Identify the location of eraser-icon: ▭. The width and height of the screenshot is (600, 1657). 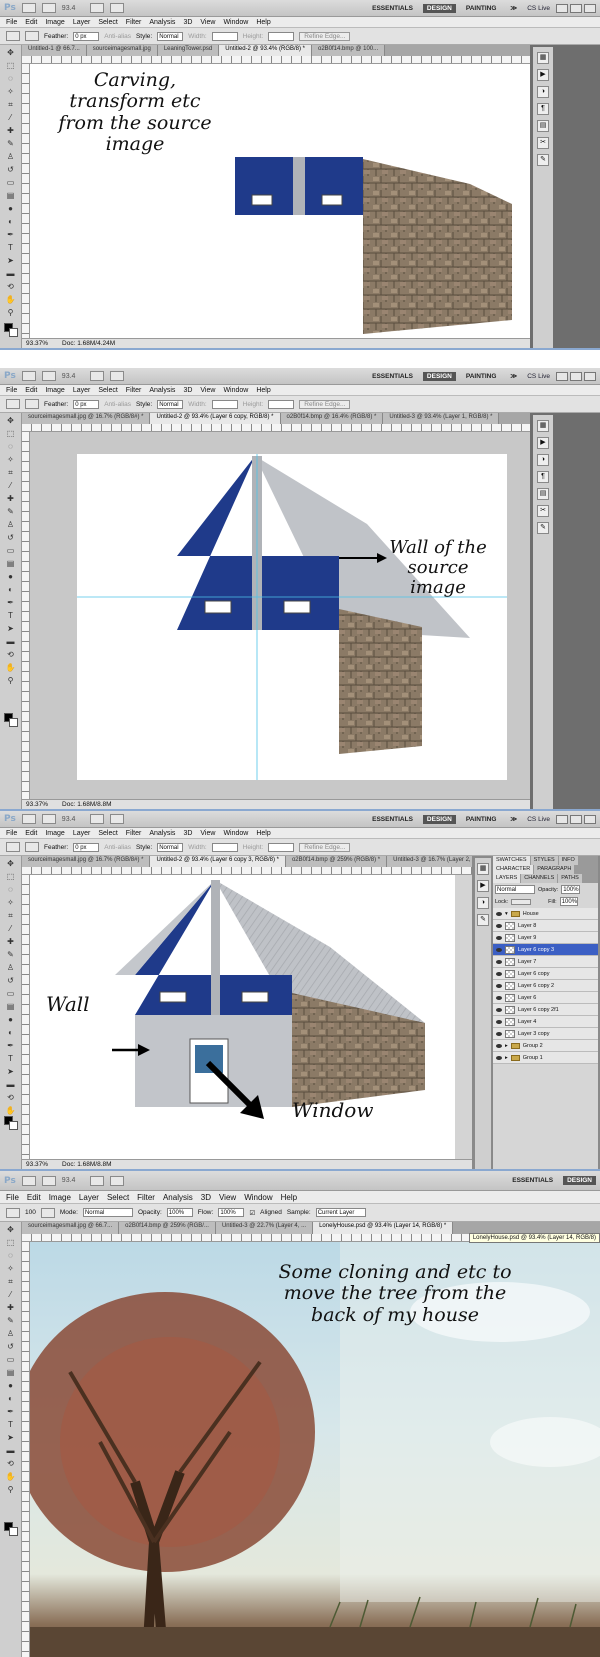
(10, 993).